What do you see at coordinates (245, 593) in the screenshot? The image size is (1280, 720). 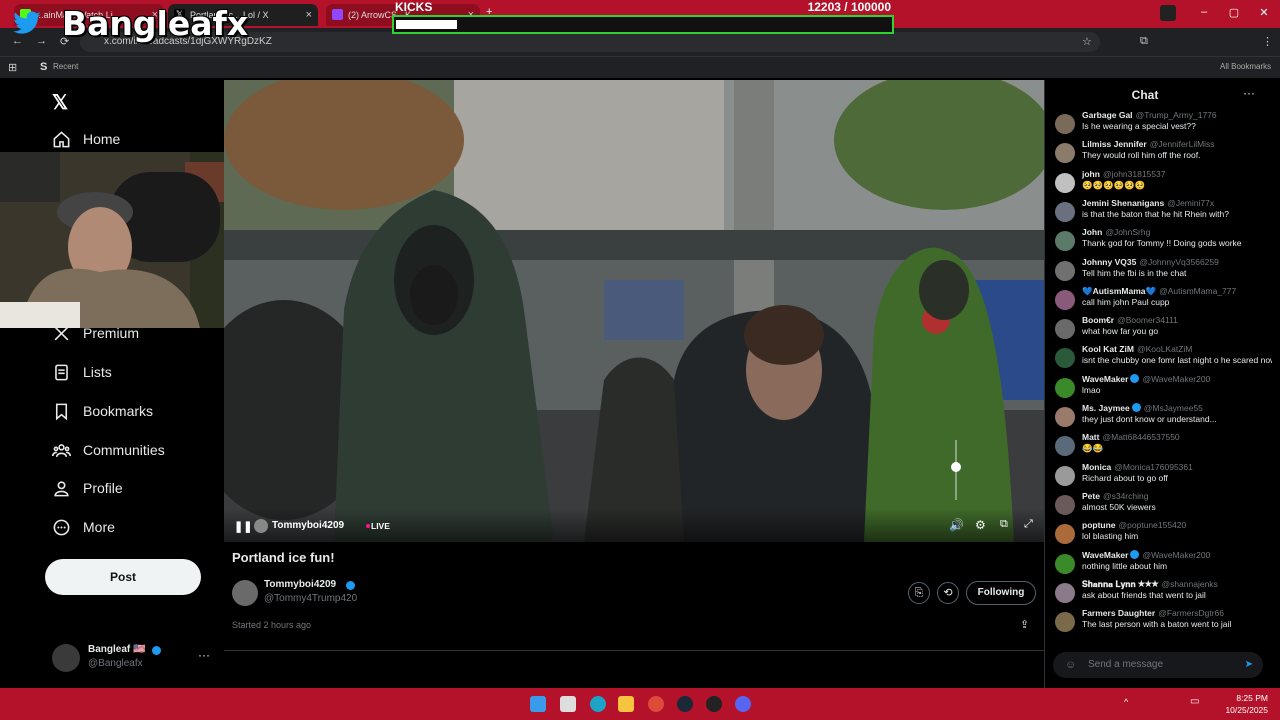 I see `host-profile-avatar` at bounding box center [245, 593].